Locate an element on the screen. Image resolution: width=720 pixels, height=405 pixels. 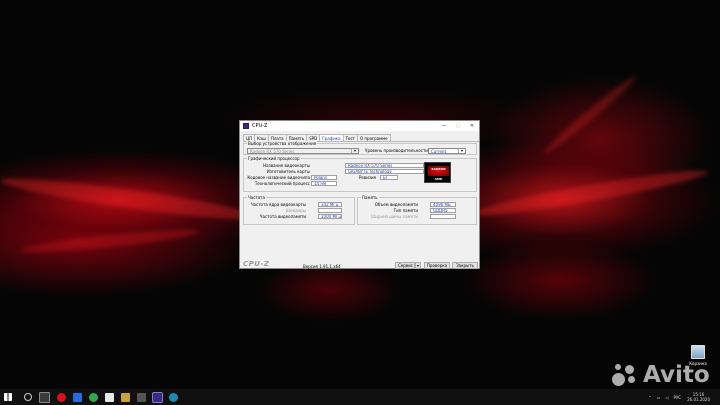
memory-group-title: Память is located at coordinates (370, 197).